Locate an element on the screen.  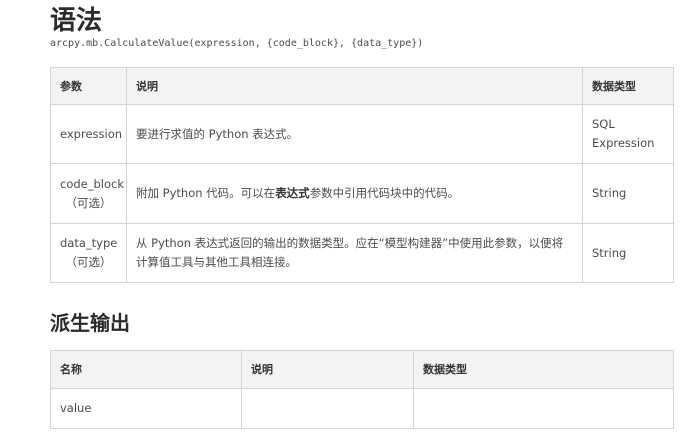
parameter-name: data_type is located at coordinates (89, 243).